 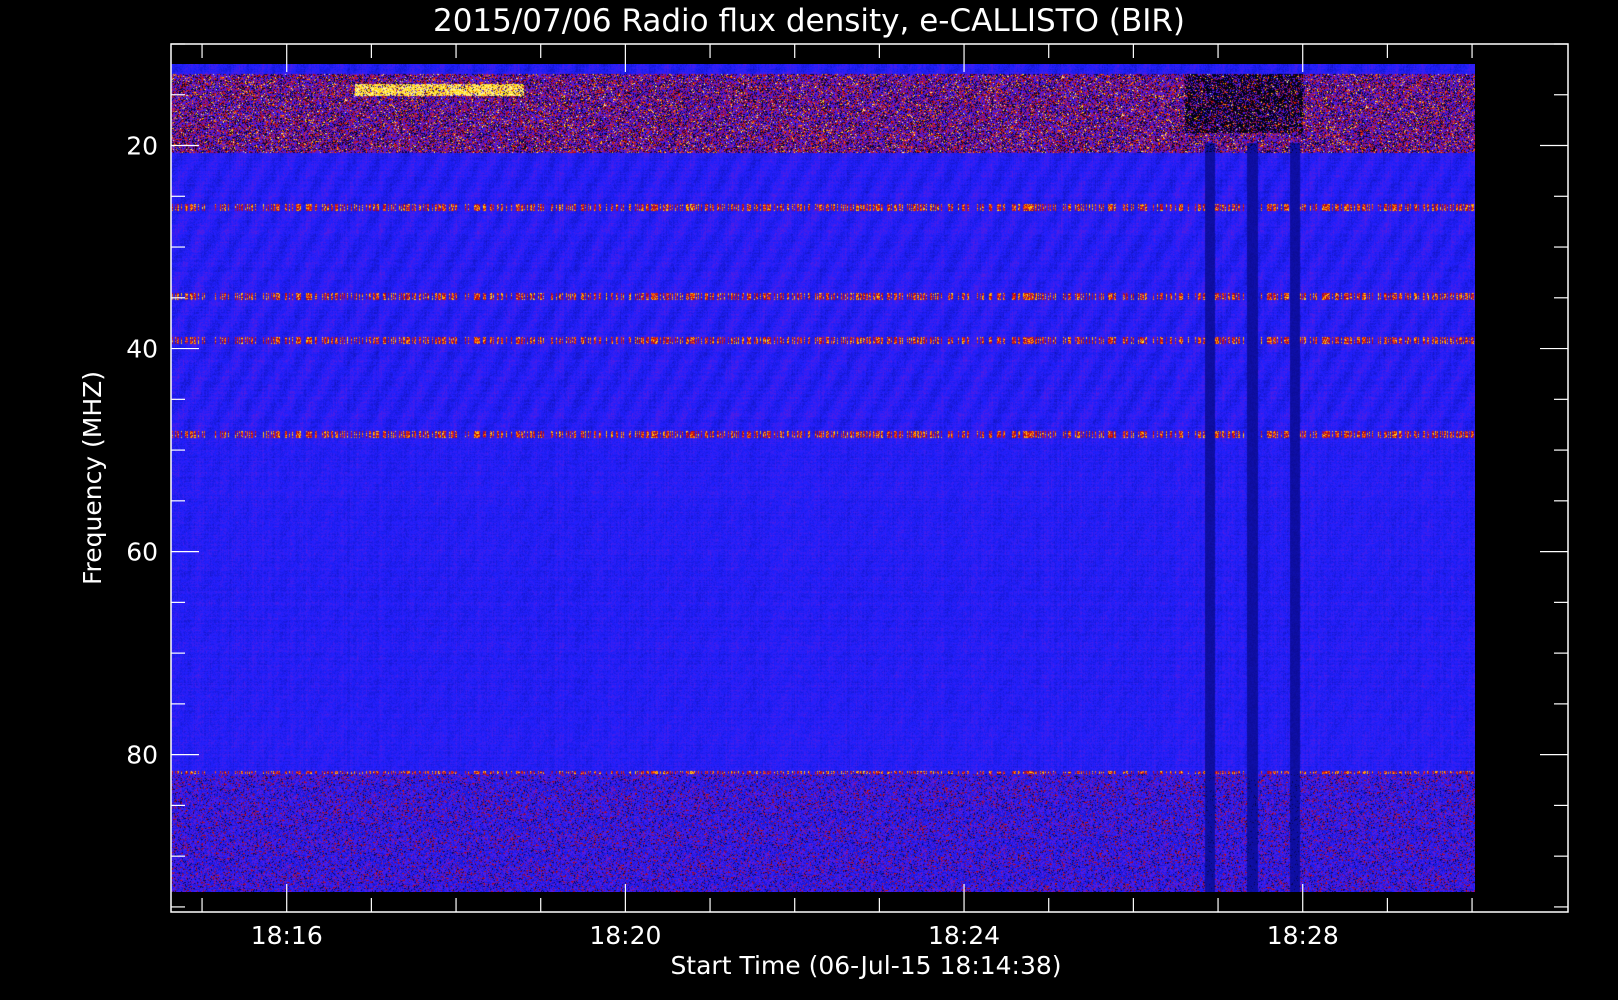 What do you see at coordinates (865, 965) in the screenshot?
I see `x-axis-label: Start Time (06-Jul-15 18:14:38)` at bounding box center [865, 965].